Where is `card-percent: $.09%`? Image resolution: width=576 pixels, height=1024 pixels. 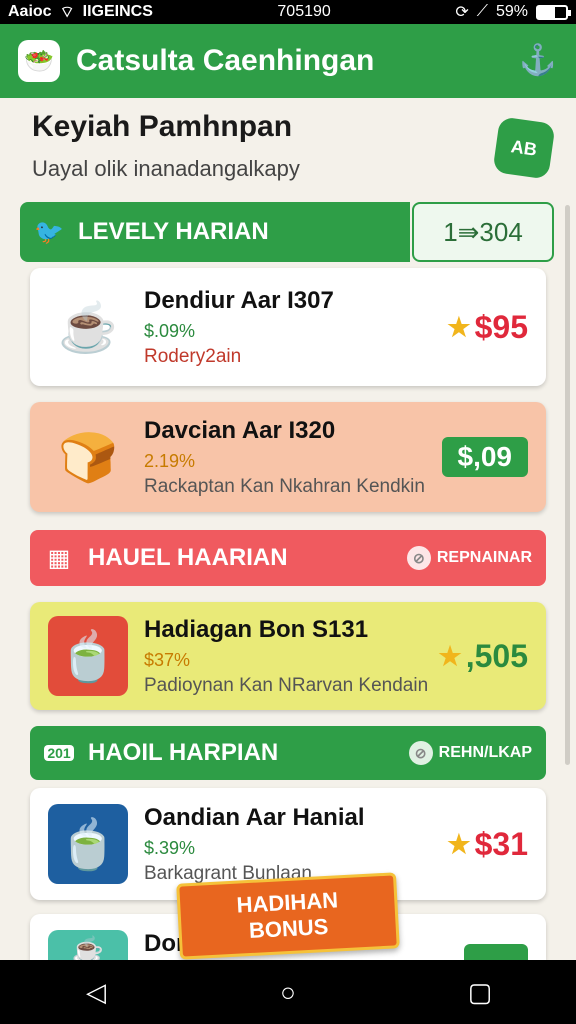 card-percent: $.09% is located at coordinates (170, 330).